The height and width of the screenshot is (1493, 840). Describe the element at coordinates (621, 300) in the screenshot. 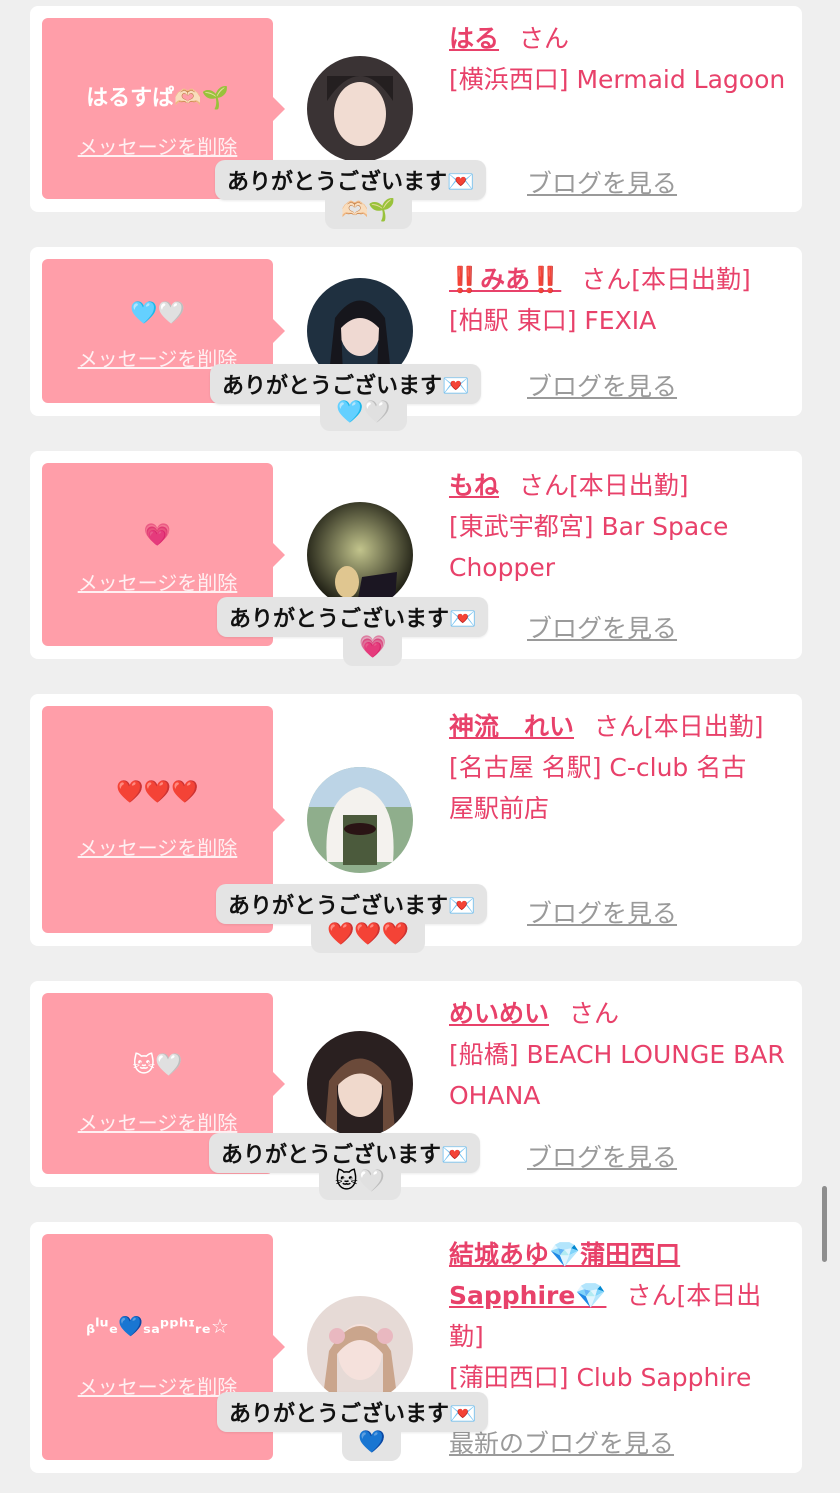

I see `cast-info: ‼️みあ‼️ さん[本日出勤] [柏駅 東口] FEXIA` at that location.